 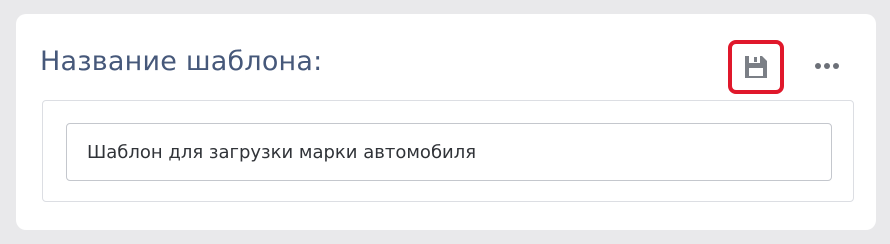 I want to click on more-options-button, so click(x=827, y=66).